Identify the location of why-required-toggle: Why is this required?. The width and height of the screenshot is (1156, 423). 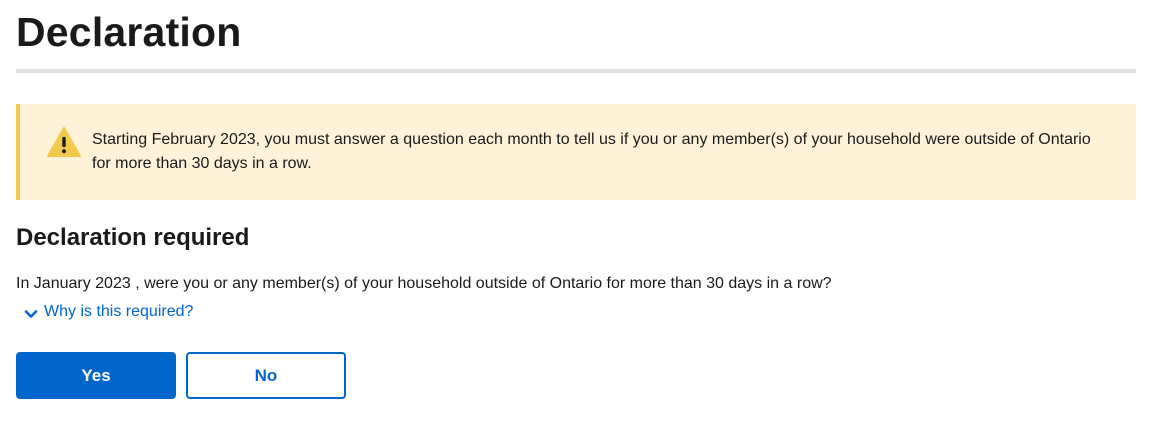
(108, 312).